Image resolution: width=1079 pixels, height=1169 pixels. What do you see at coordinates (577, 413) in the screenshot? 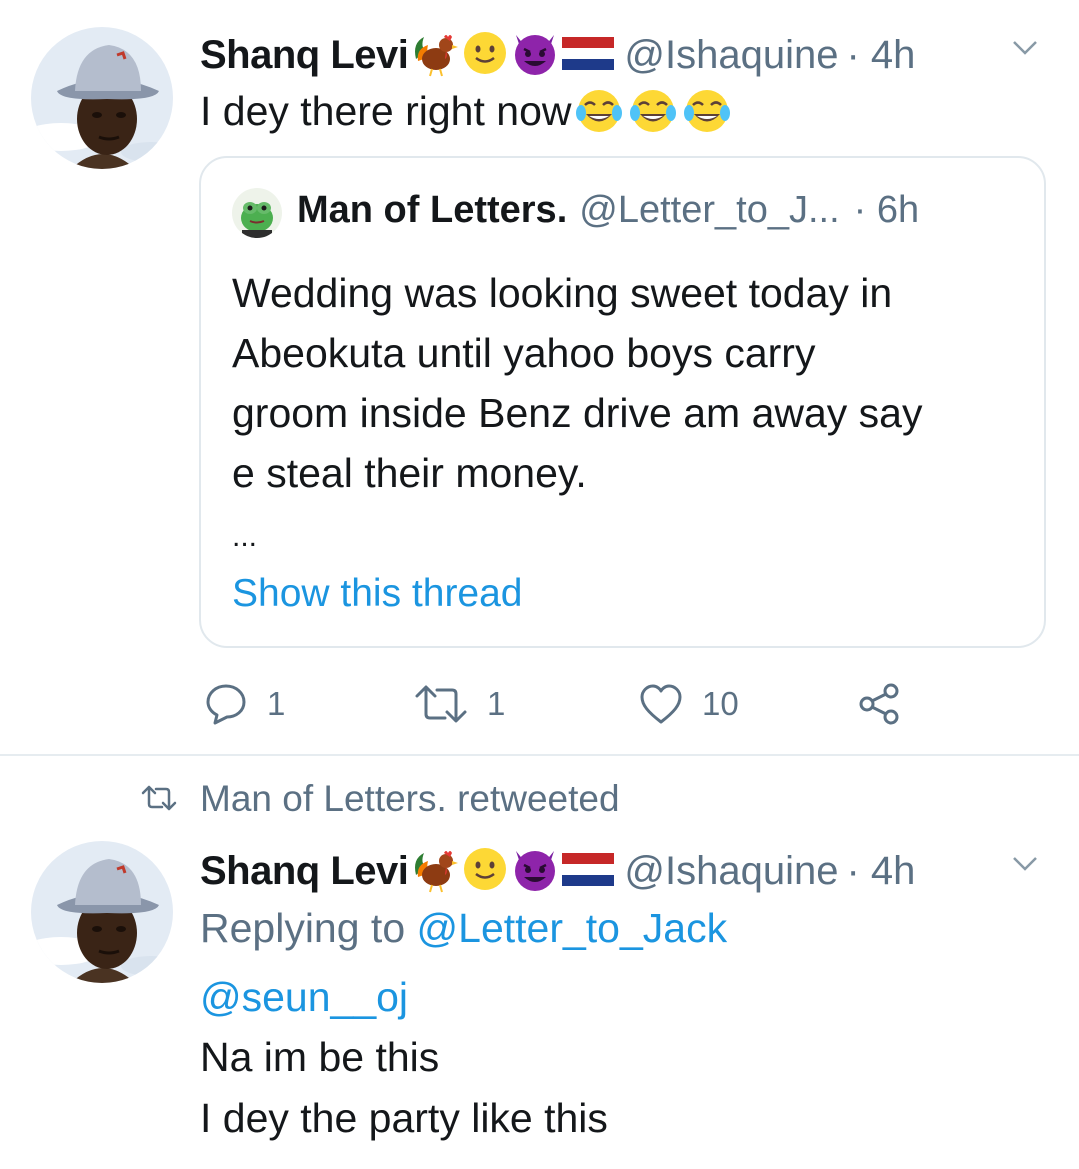
I see `quoted-text-line: groom inside Benz drive am away say` at bounding box center [577, 413].